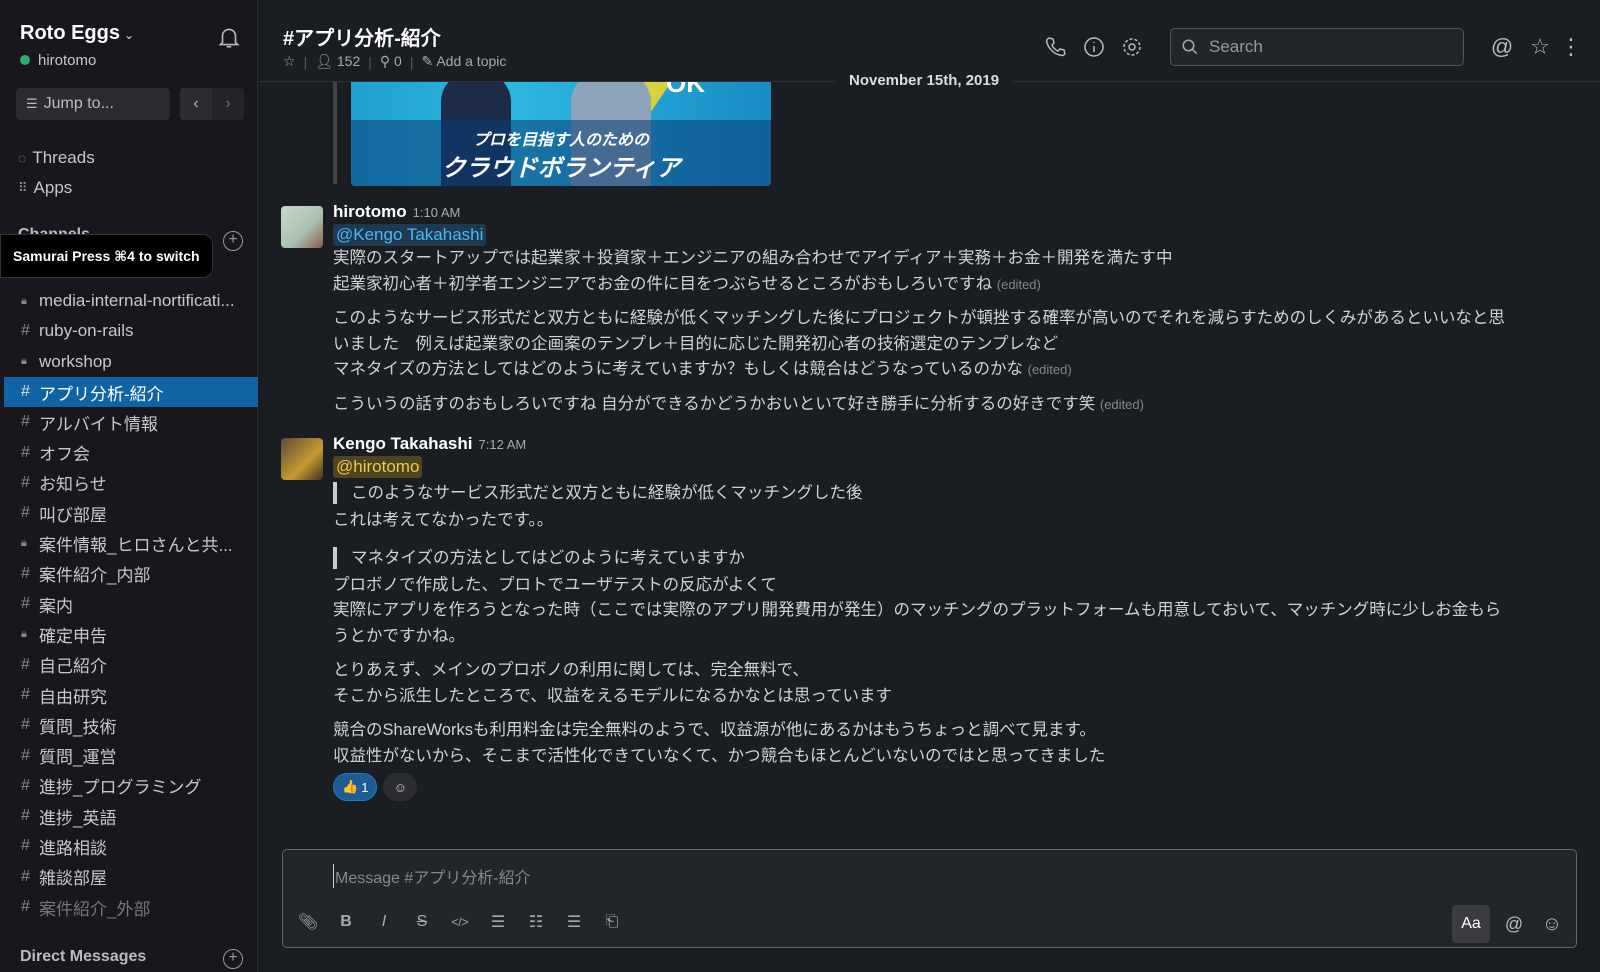  What do you see at coordinates (131, 846) in the screenshot?
I see `sidebar-channel: # 進路相談` at bounding box center [131, 846].